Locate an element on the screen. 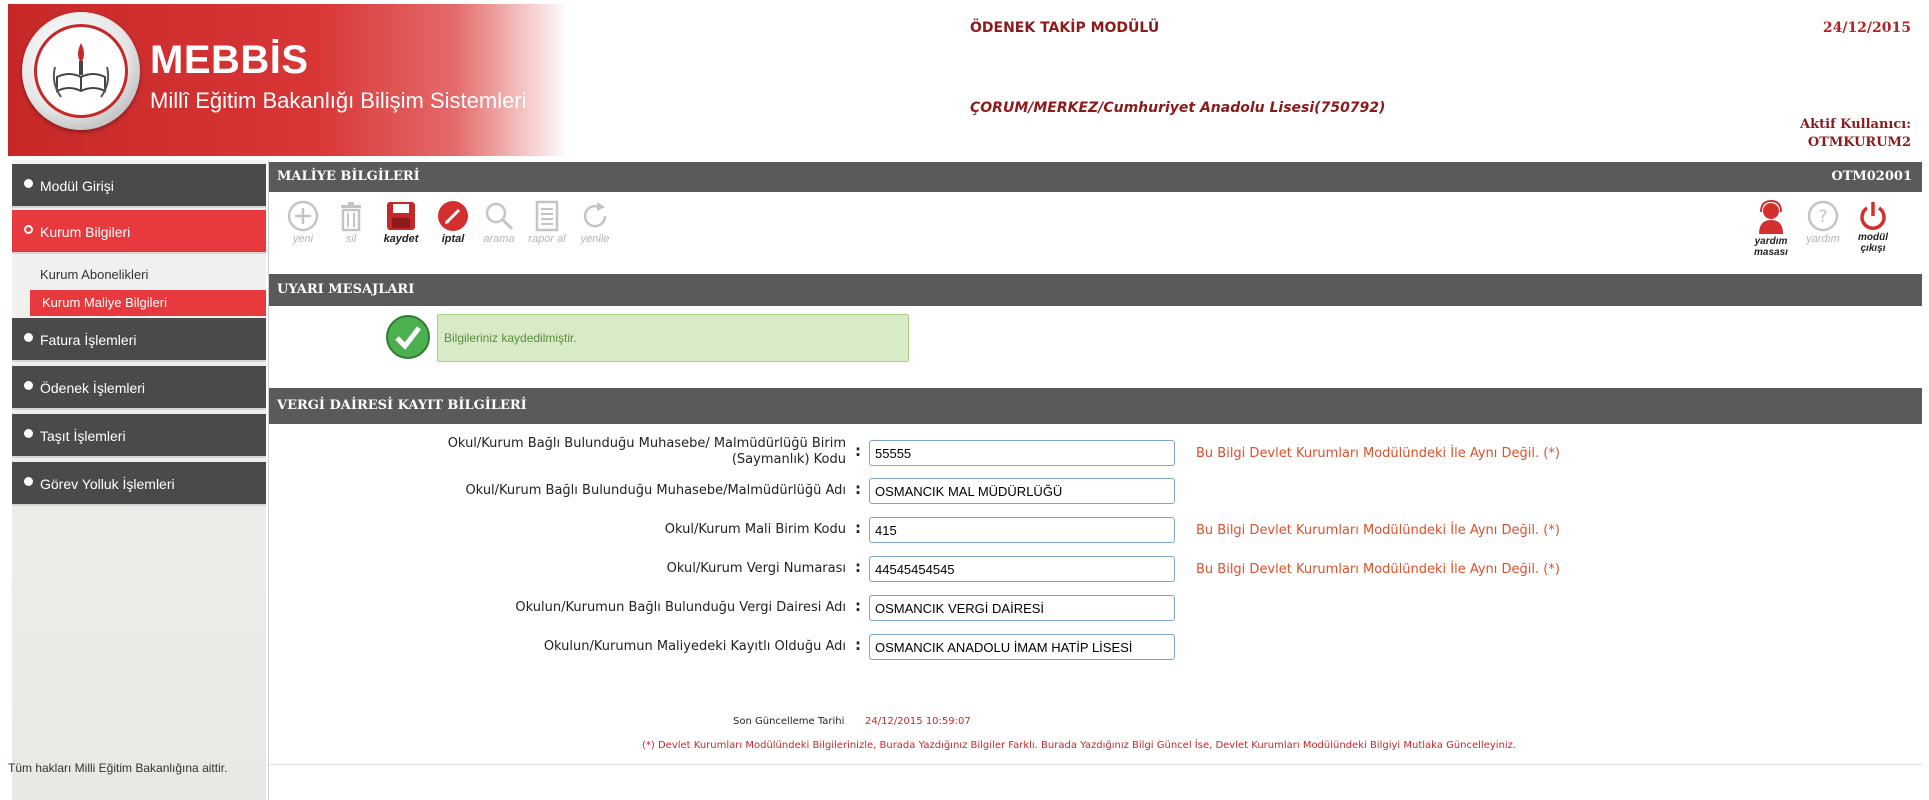 The height and width of the screenshot is (800, 1929). checkmark-icon is located at coordinates (408, 337).